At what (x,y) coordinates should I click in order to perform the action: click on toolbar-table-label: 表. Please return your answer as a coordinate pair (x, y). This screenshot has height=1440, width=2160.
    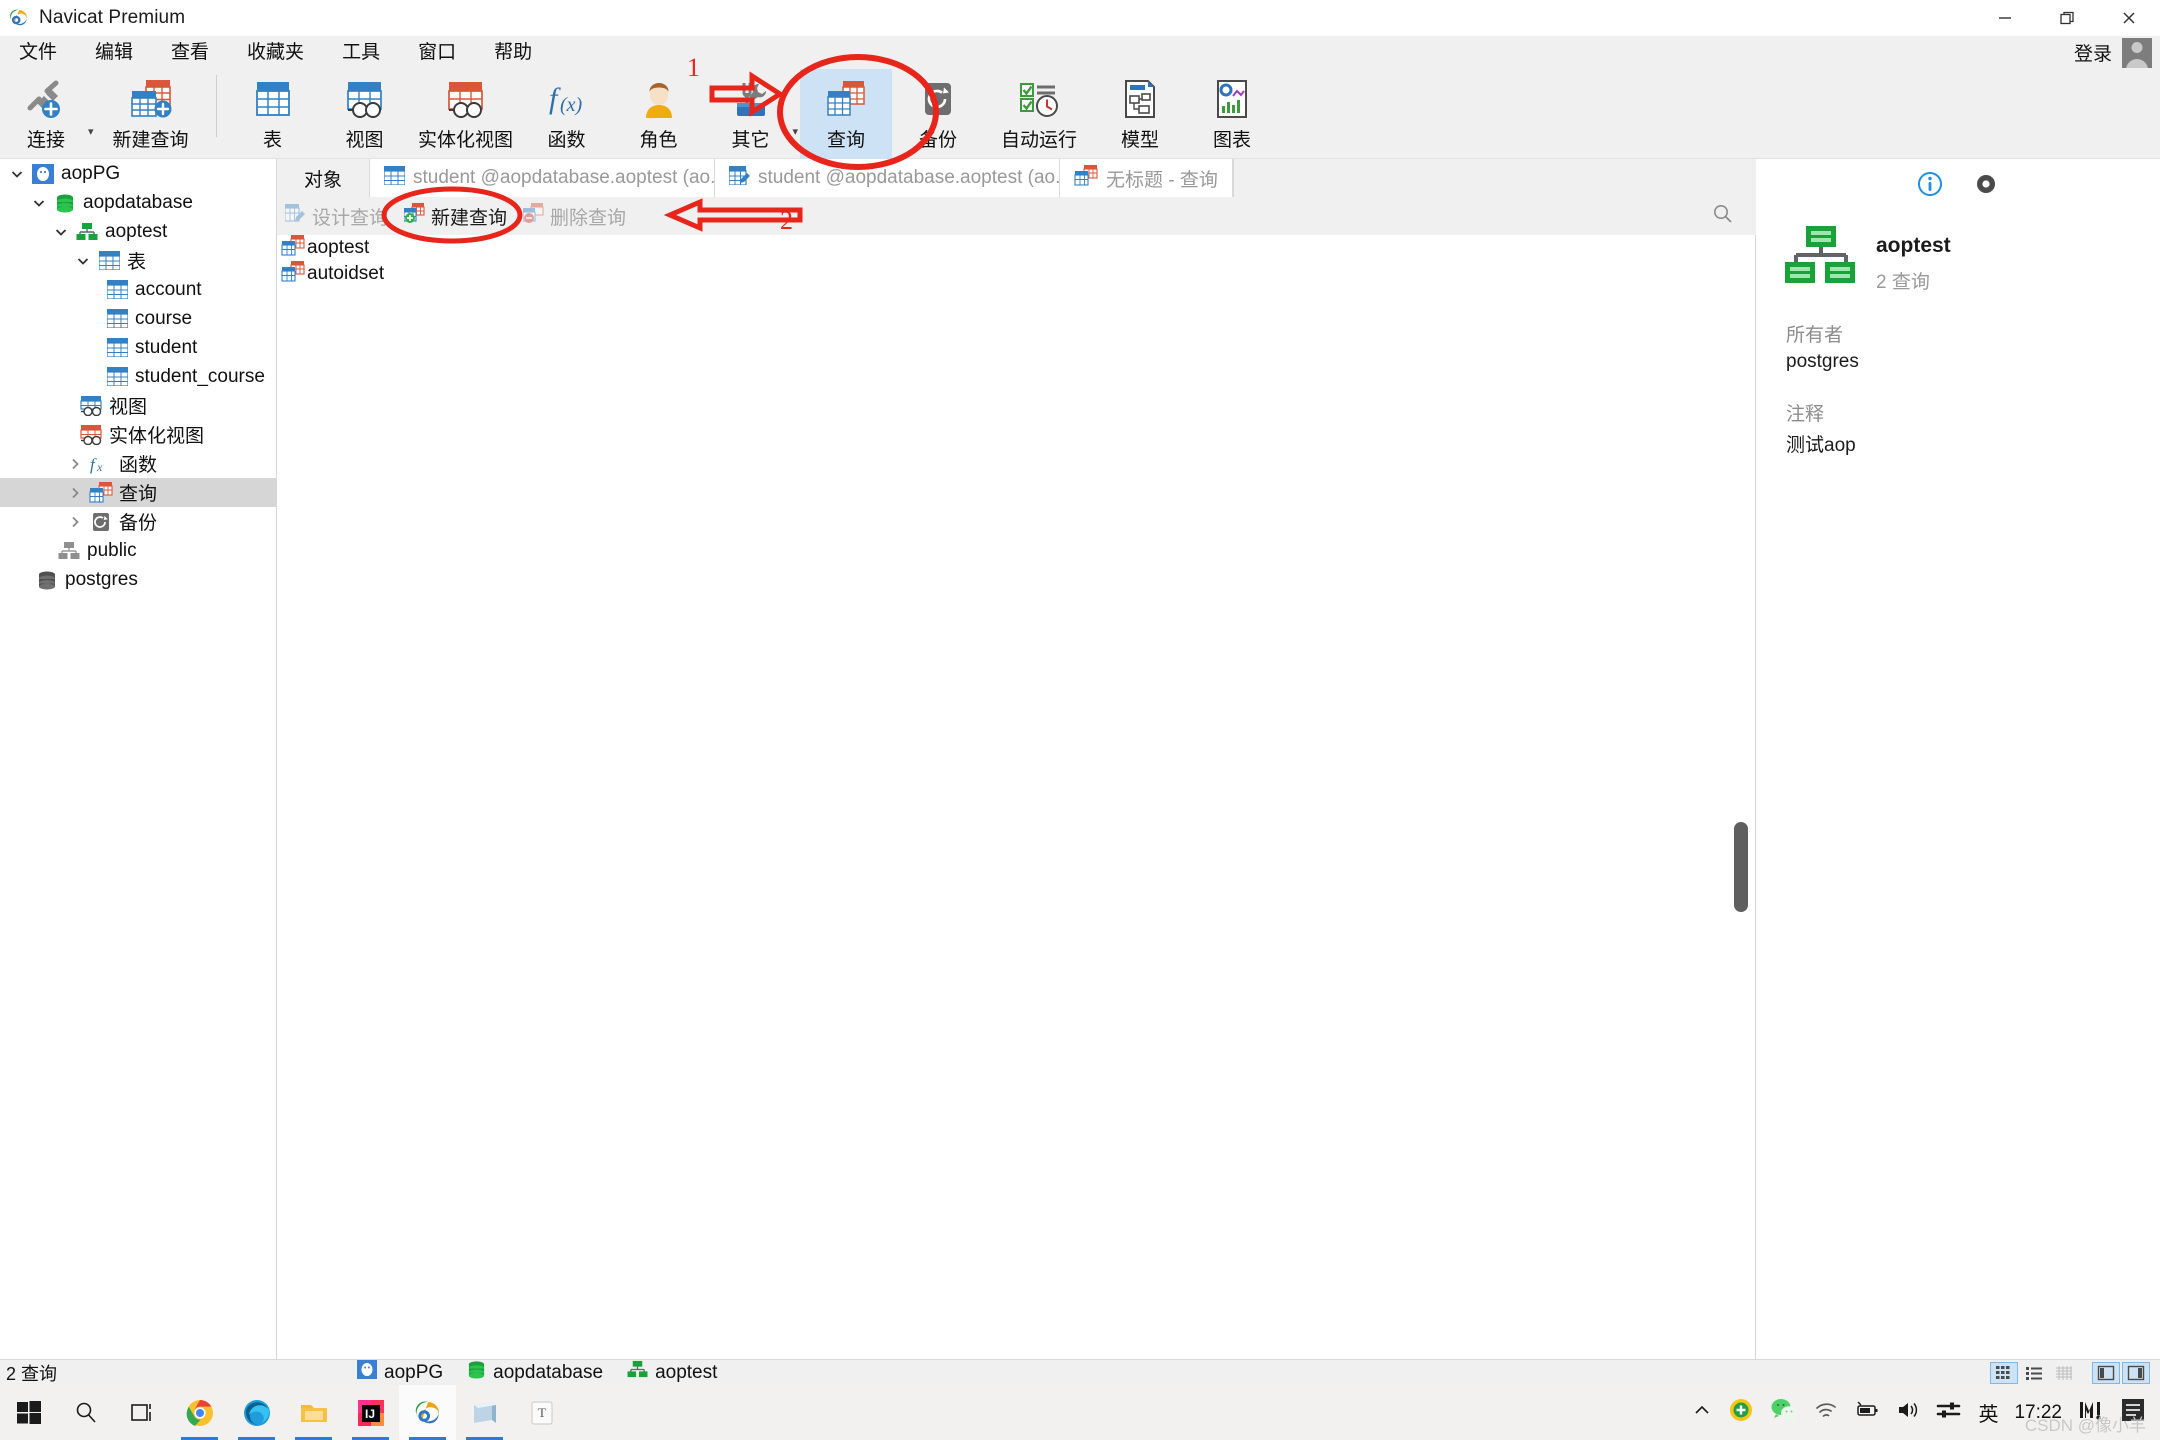
    Looking at the image, I should click on (273, 140).